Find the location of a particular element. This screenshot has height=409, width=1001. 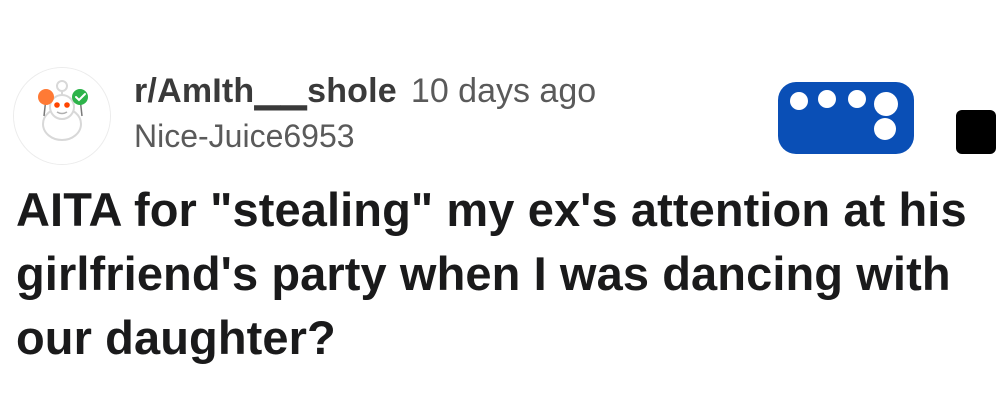

post-timestamp: 10 days ago is located at coordinates (503, 91).